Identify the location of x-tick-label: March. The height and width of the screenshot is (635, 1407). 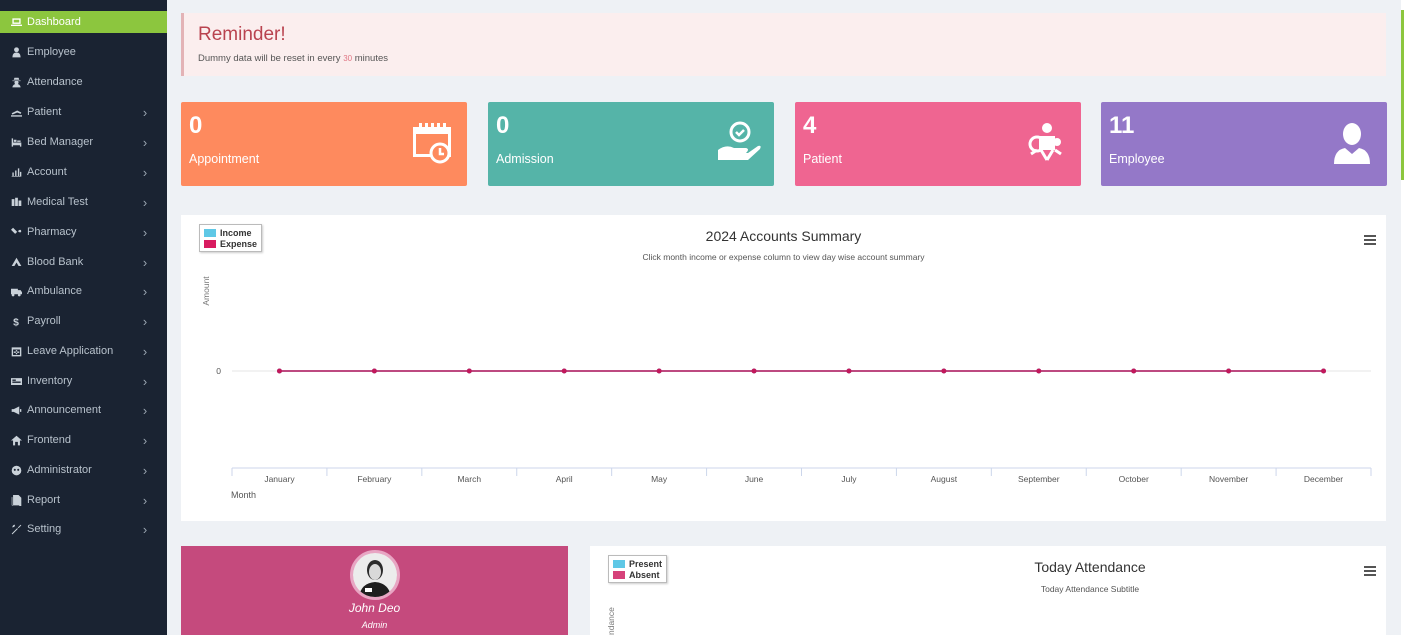
(469, 479).